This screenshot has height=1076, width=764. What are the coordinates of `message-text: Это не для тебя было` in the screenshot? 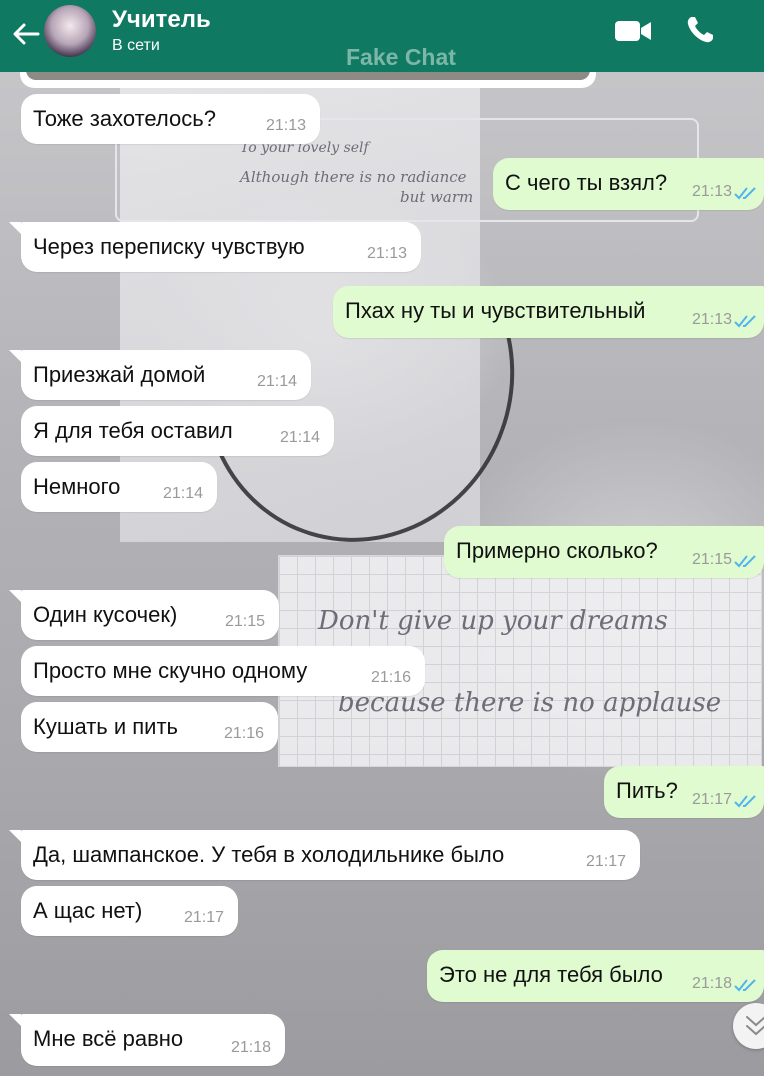 It's located at (551, 974).